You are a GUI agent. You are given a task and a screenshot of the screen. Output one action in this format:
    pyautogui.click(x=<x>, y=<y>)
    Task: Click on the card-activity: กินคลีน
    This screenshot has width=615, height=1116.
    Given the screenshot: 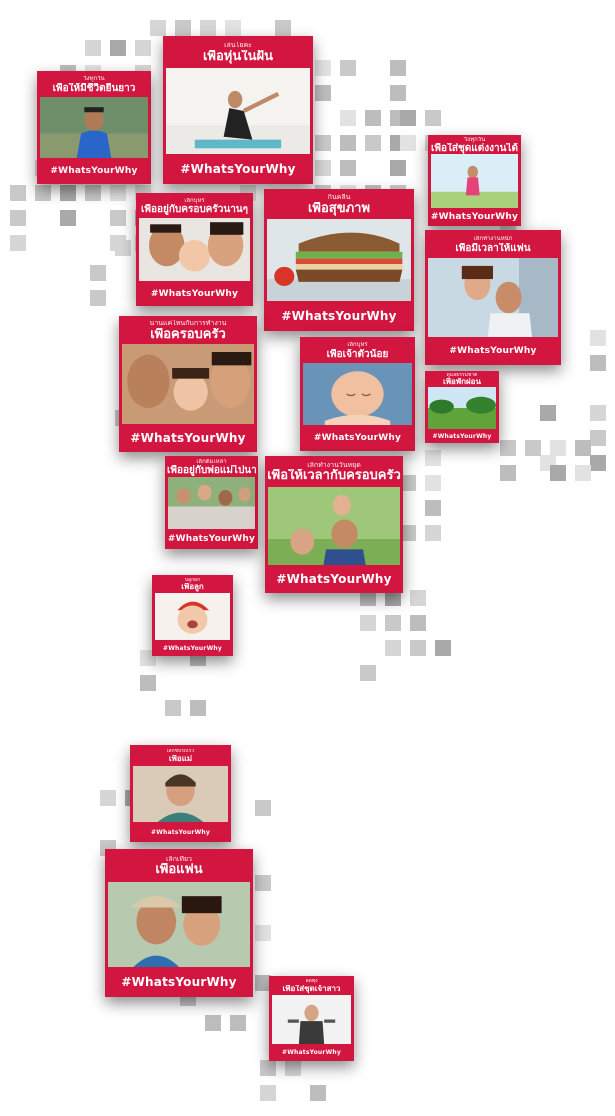 What is the action you would take?
    pyautogui.click(x=339, y=197)
    